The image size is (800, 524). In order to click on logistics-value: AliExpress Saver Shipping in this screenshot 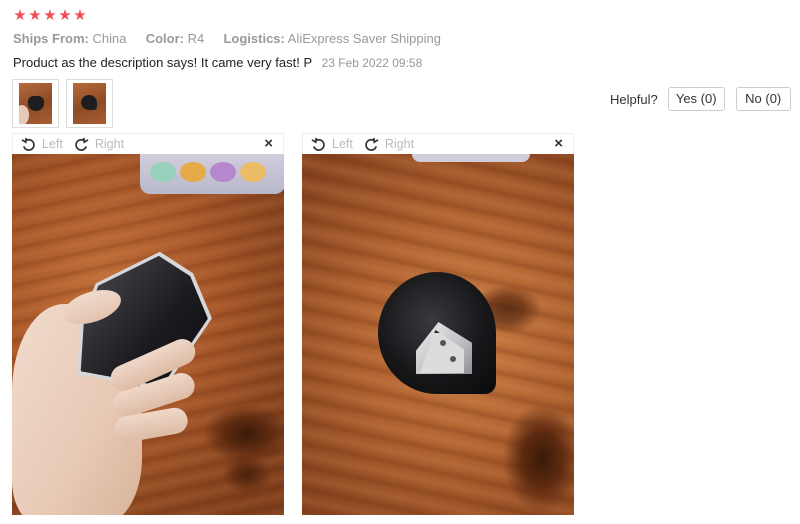, I will do `click(364, 38)`.